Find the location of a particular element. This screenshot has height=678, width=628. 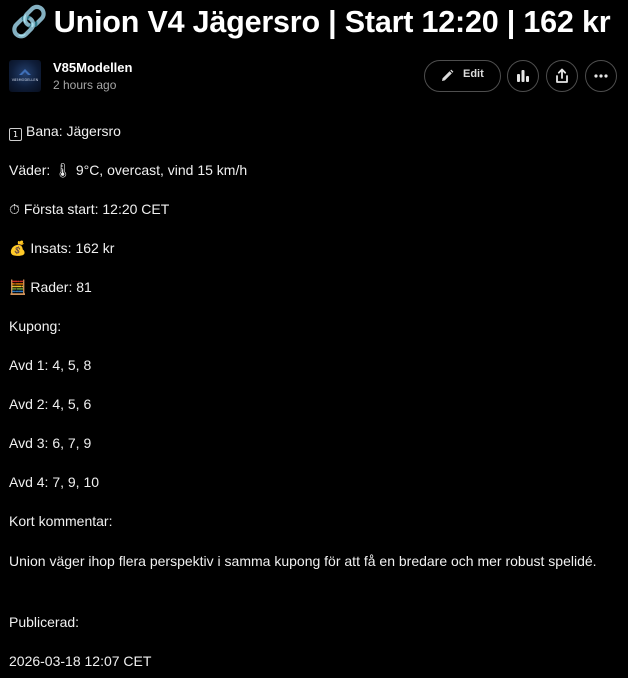

more-button is located at coordinates (601, 76).